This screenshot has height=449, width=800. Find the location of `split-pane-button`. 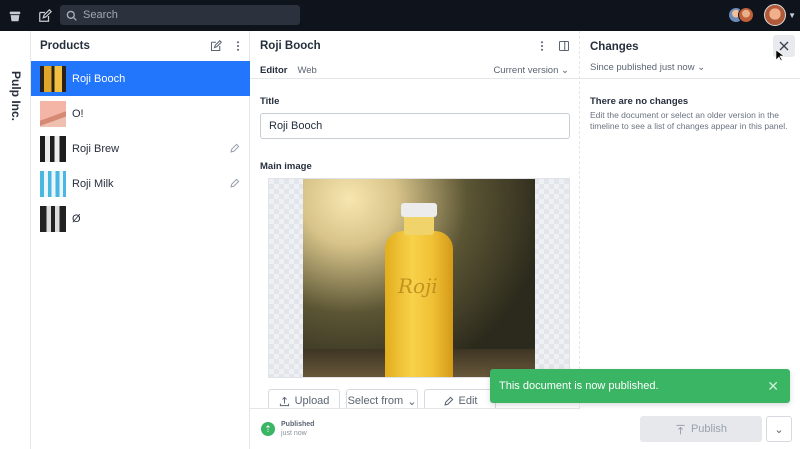

split-pane-button is located at coordinates (564, 46).